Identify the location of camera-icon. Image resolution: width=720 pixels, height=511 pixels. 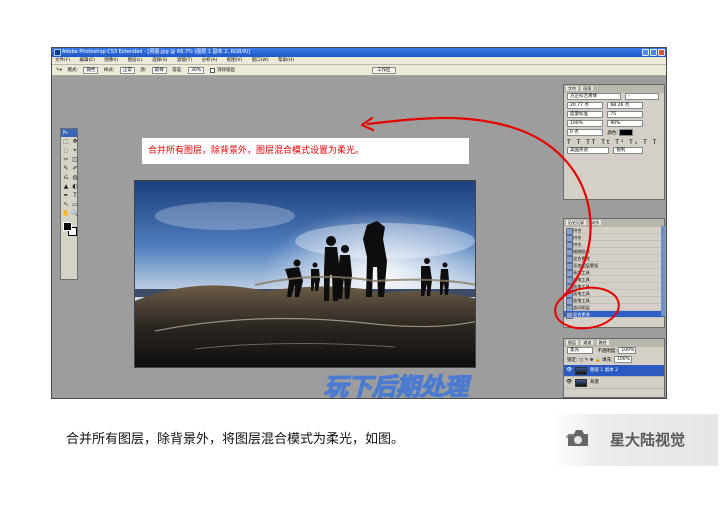
(577, 438).